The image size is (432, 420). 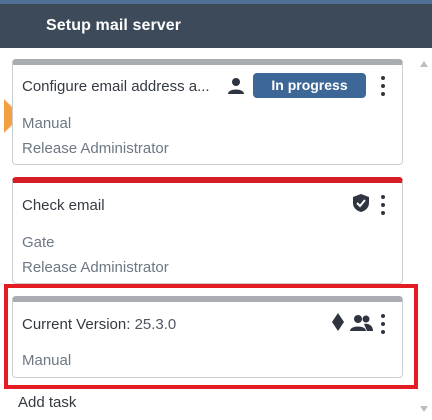 I want to click on phase-header: Setup mail server, so click(x=216, y=24).